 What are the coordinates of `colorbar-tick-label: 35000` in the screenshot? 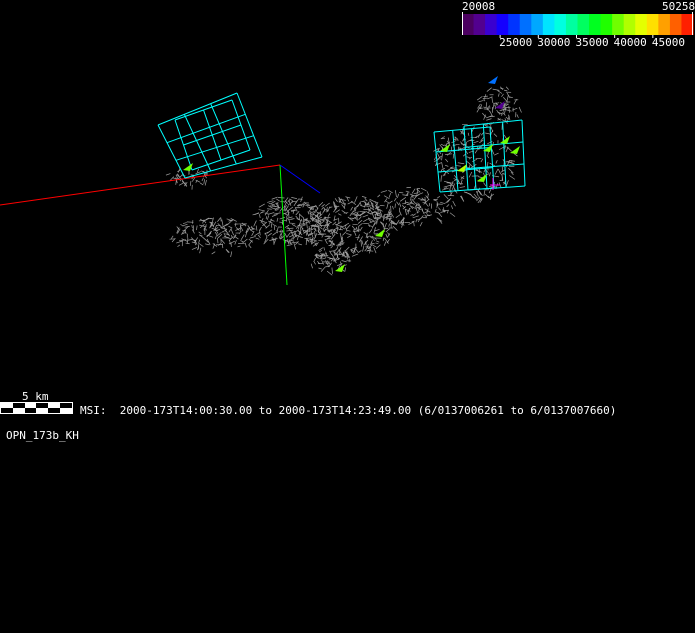 It's located at (592, 42).